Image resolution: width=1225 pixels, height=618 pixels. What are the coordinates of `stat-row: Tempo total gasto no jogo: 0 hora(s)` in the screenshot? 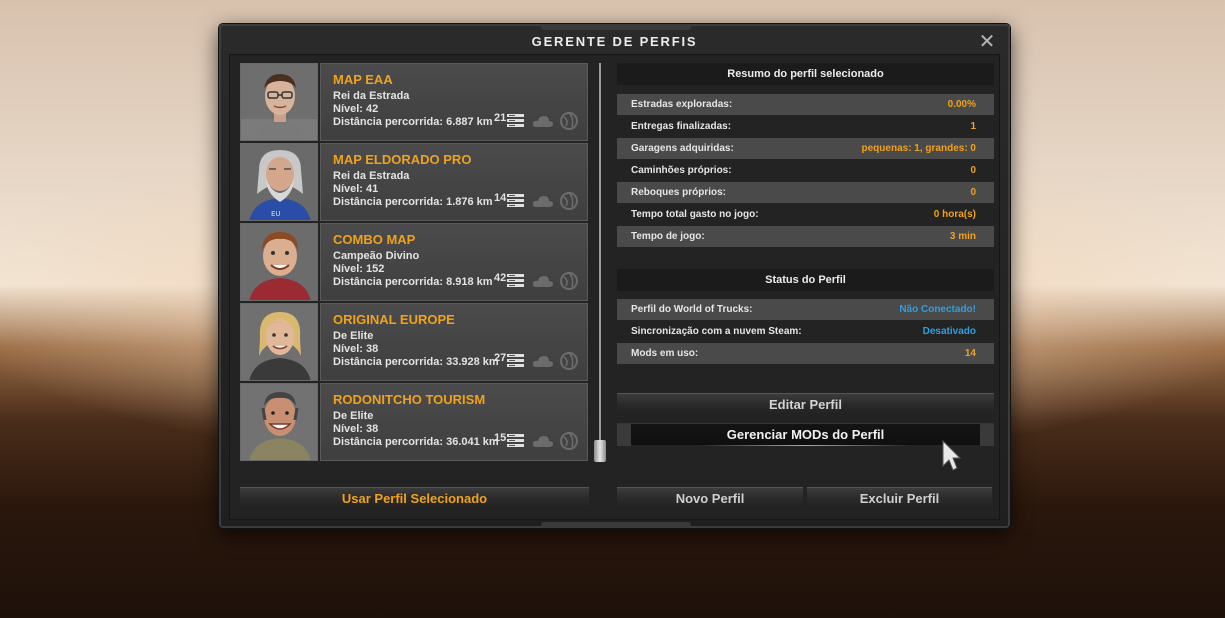 It's located at (805, 214).